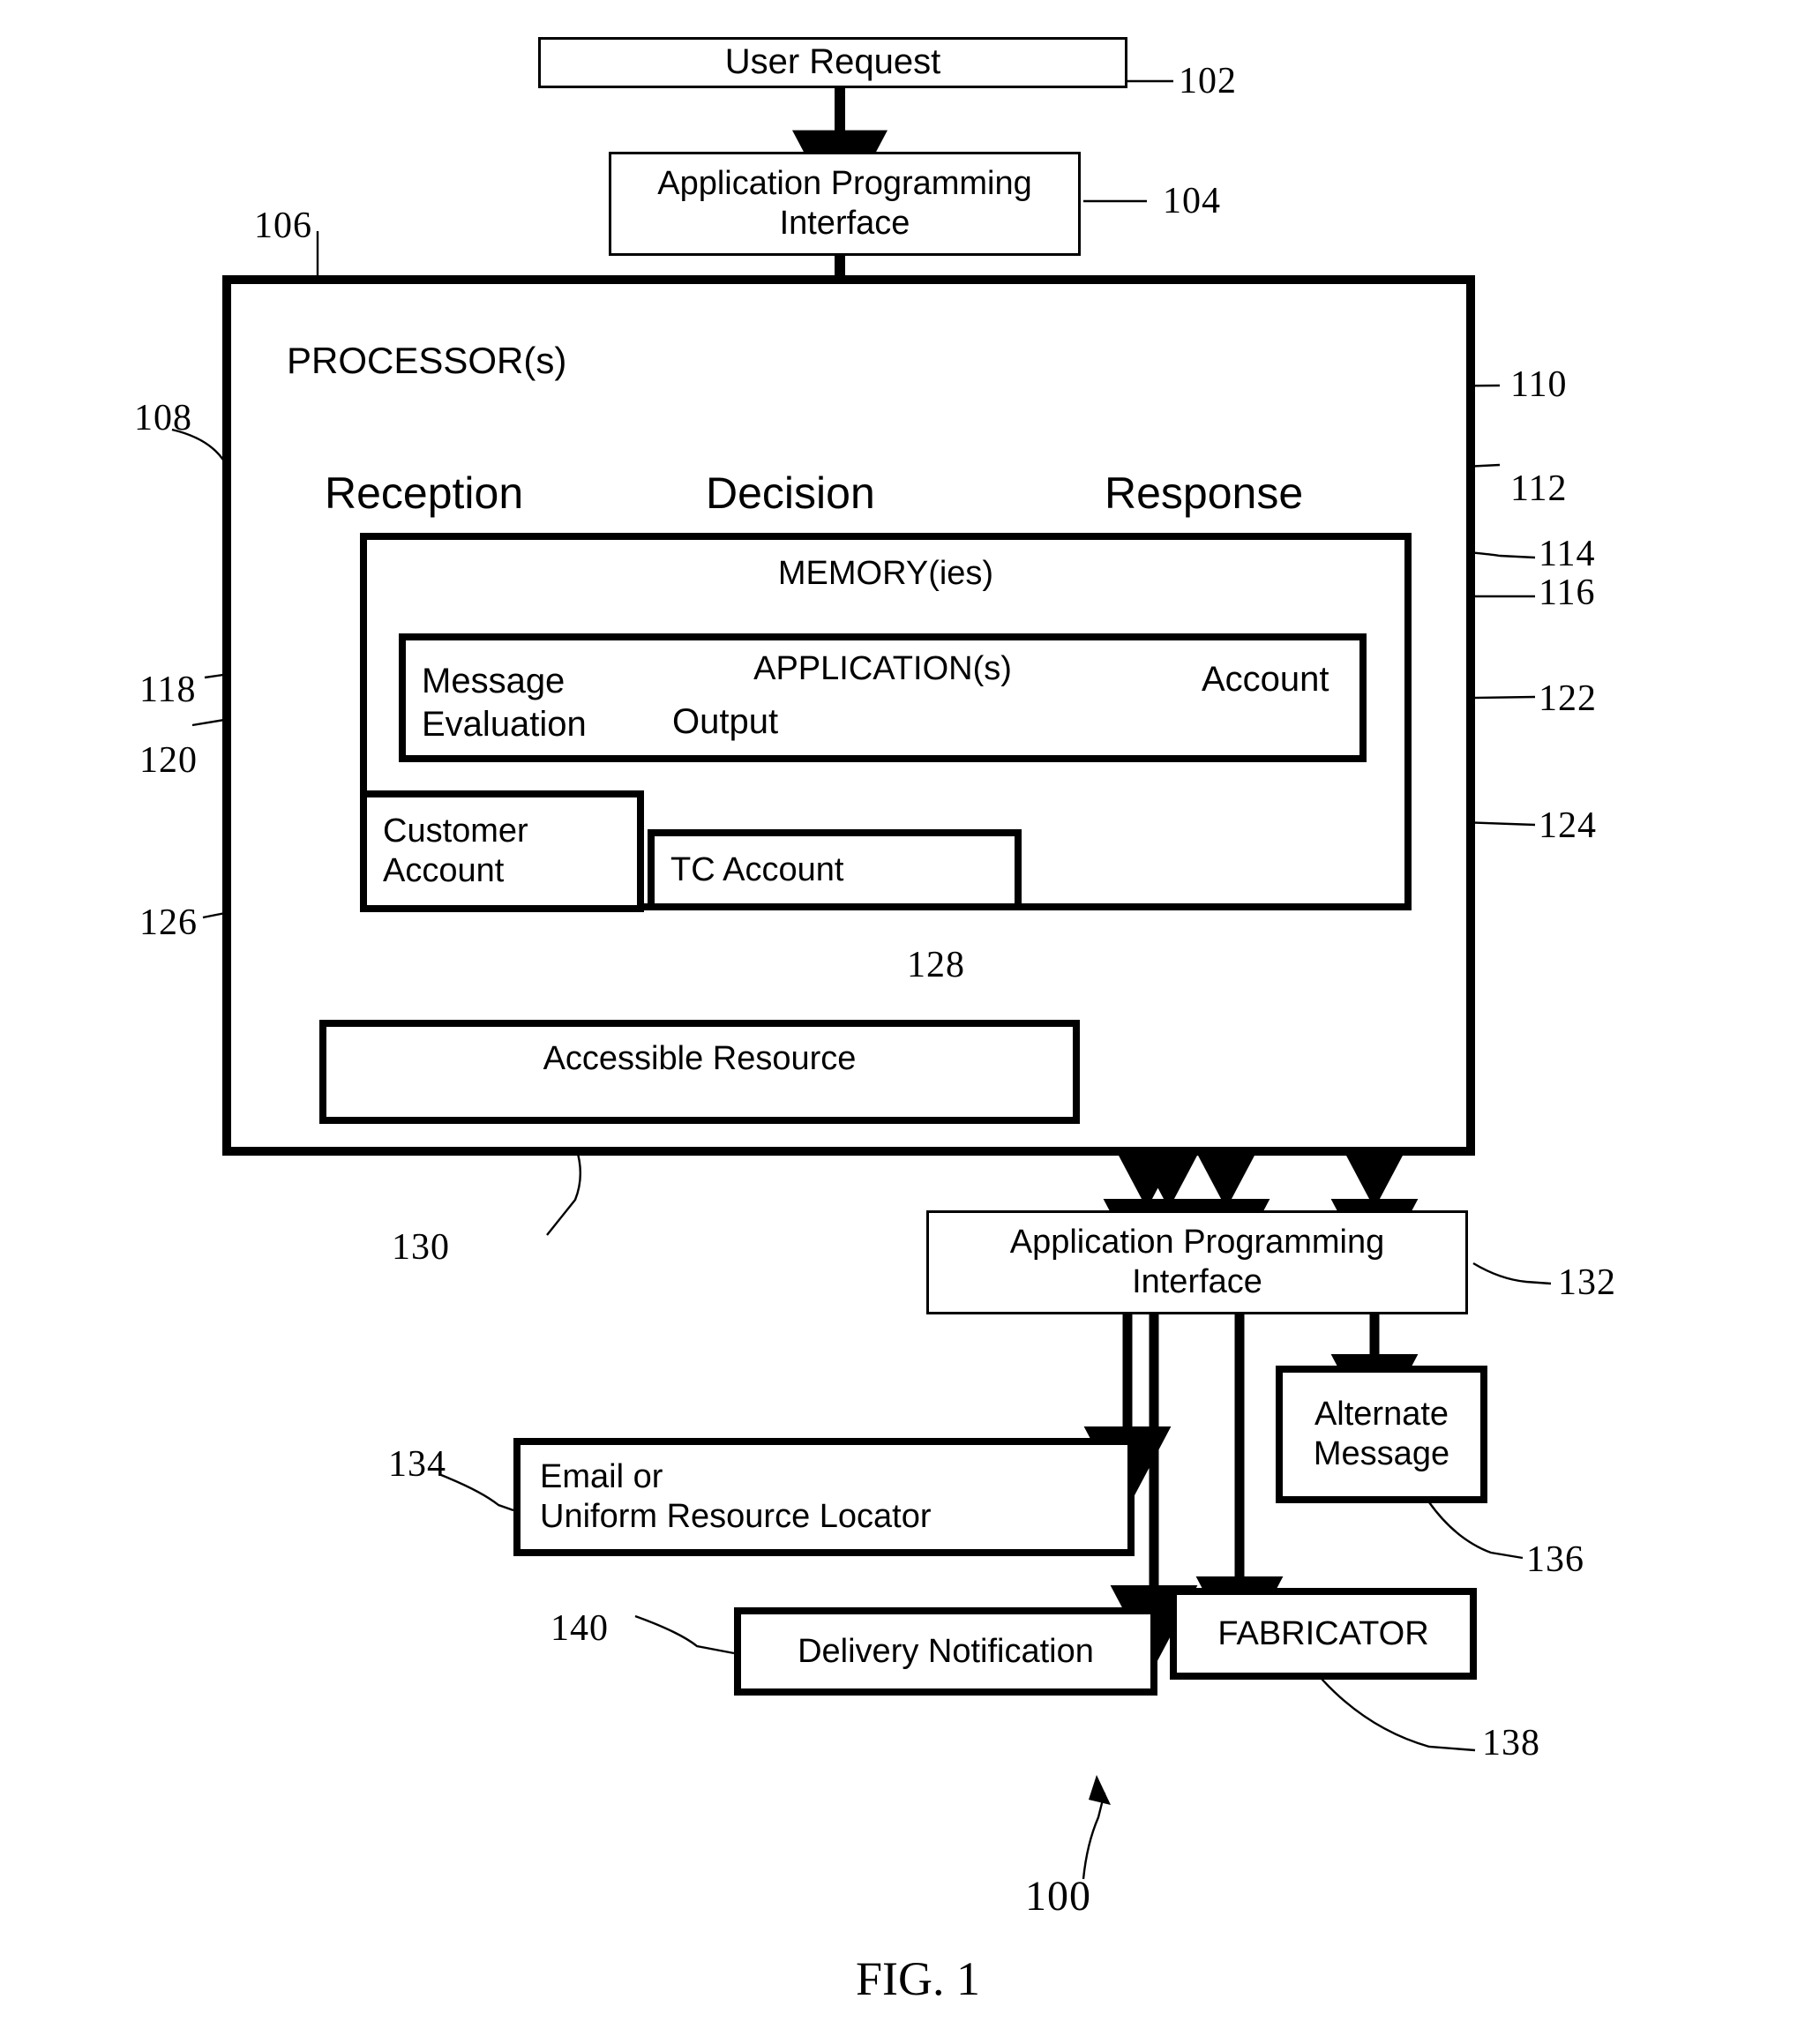 This screenshot has height=2044, width=1805. What do you see at coordinates (283, 226) in the screenshot?
I see `ref-106: 106` at bounding box center [283, 226].